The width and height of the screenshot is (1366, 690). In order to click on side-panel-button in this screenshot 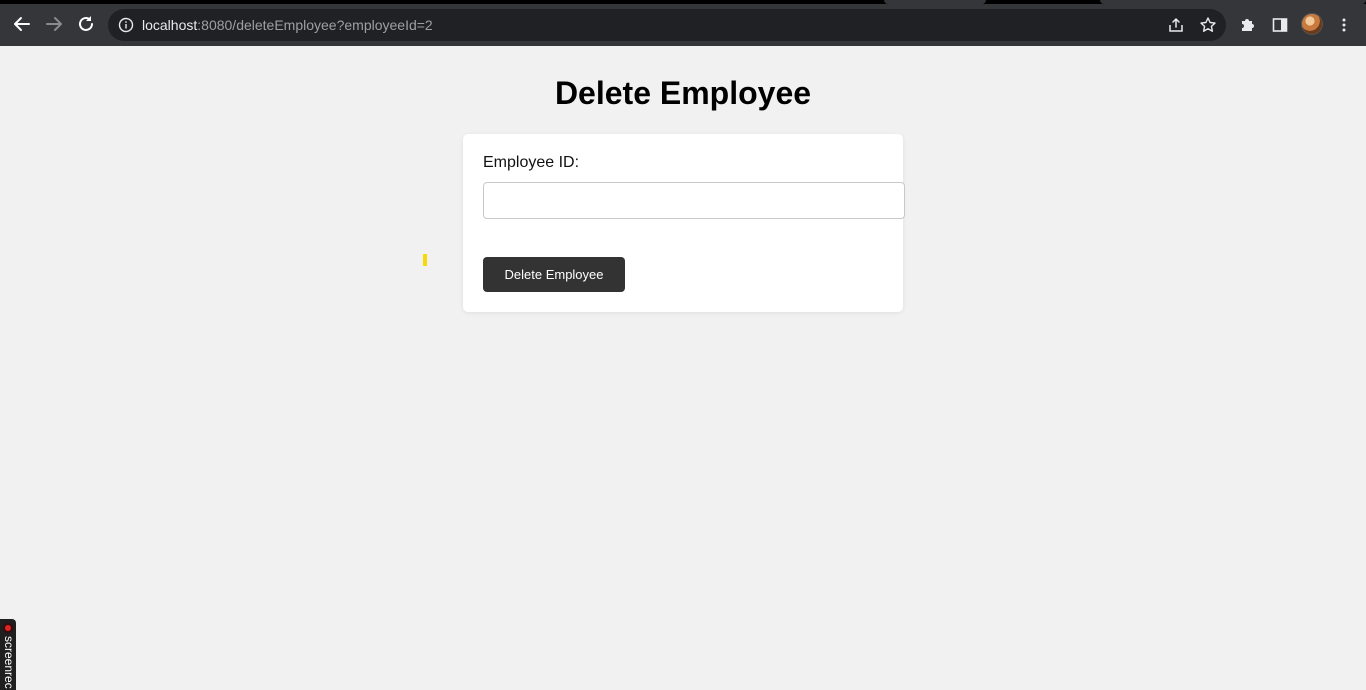, I will do `click(1280, 25)`.